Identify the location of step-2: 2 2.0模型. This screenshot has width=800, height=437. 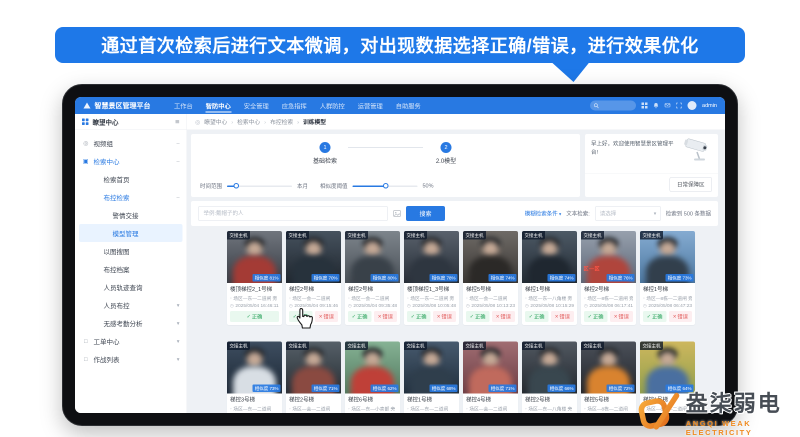
(446, 153).